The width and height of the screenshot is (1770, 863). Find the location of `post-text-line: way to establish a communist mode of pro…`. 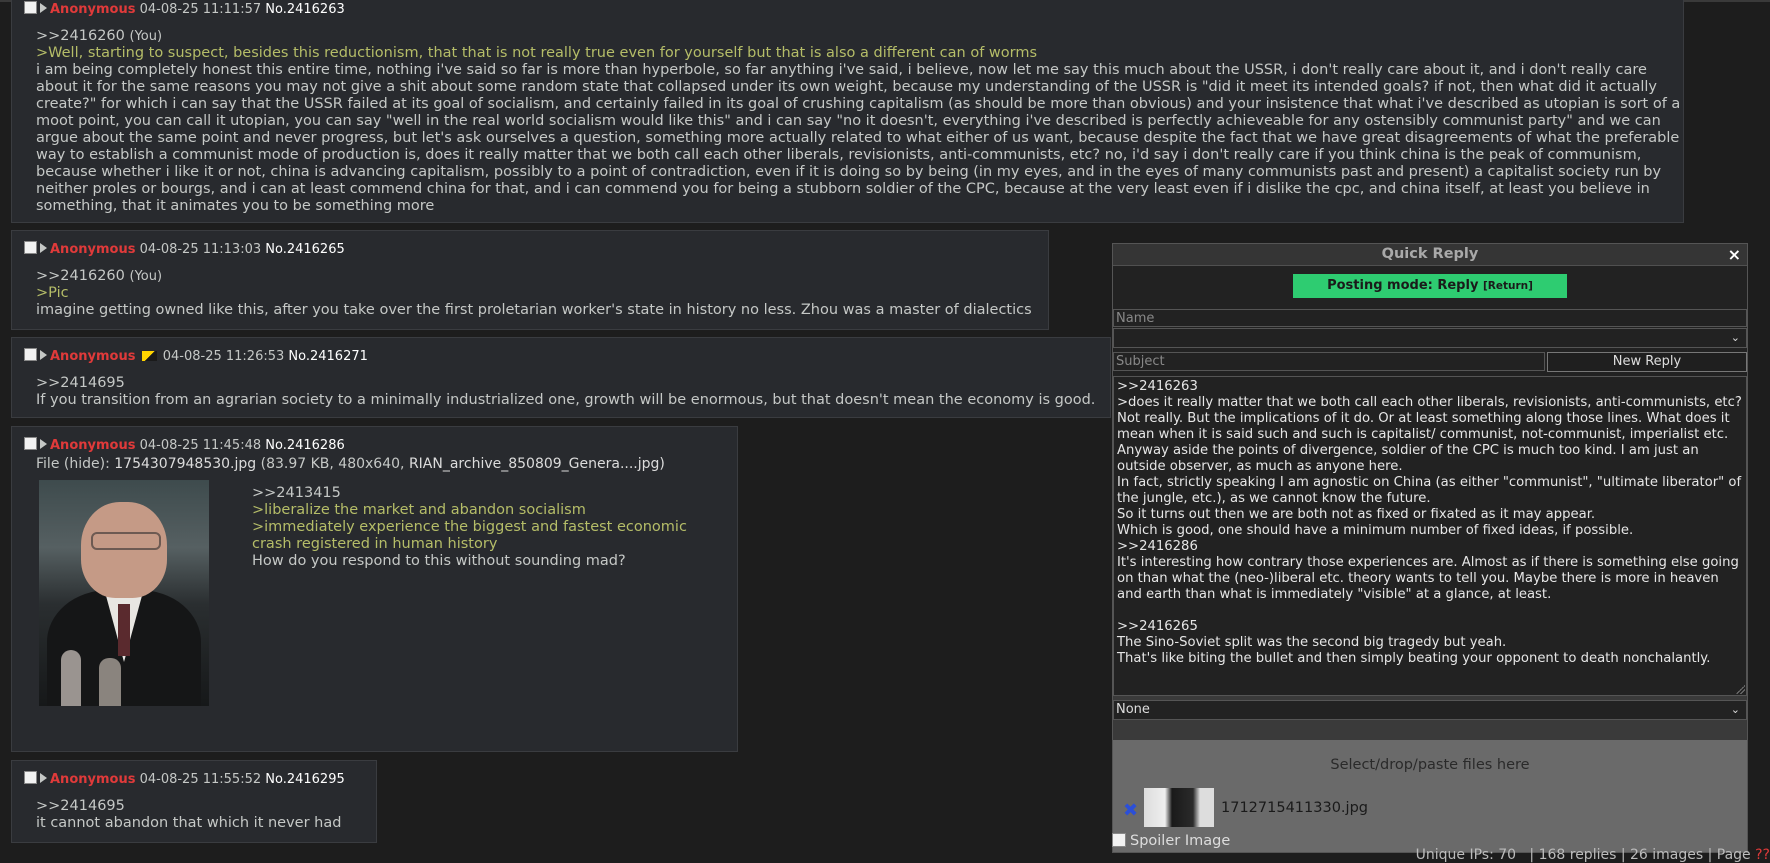

post-text-line: way to establish a communist mode of pro… is located at coordinates (839, 155).